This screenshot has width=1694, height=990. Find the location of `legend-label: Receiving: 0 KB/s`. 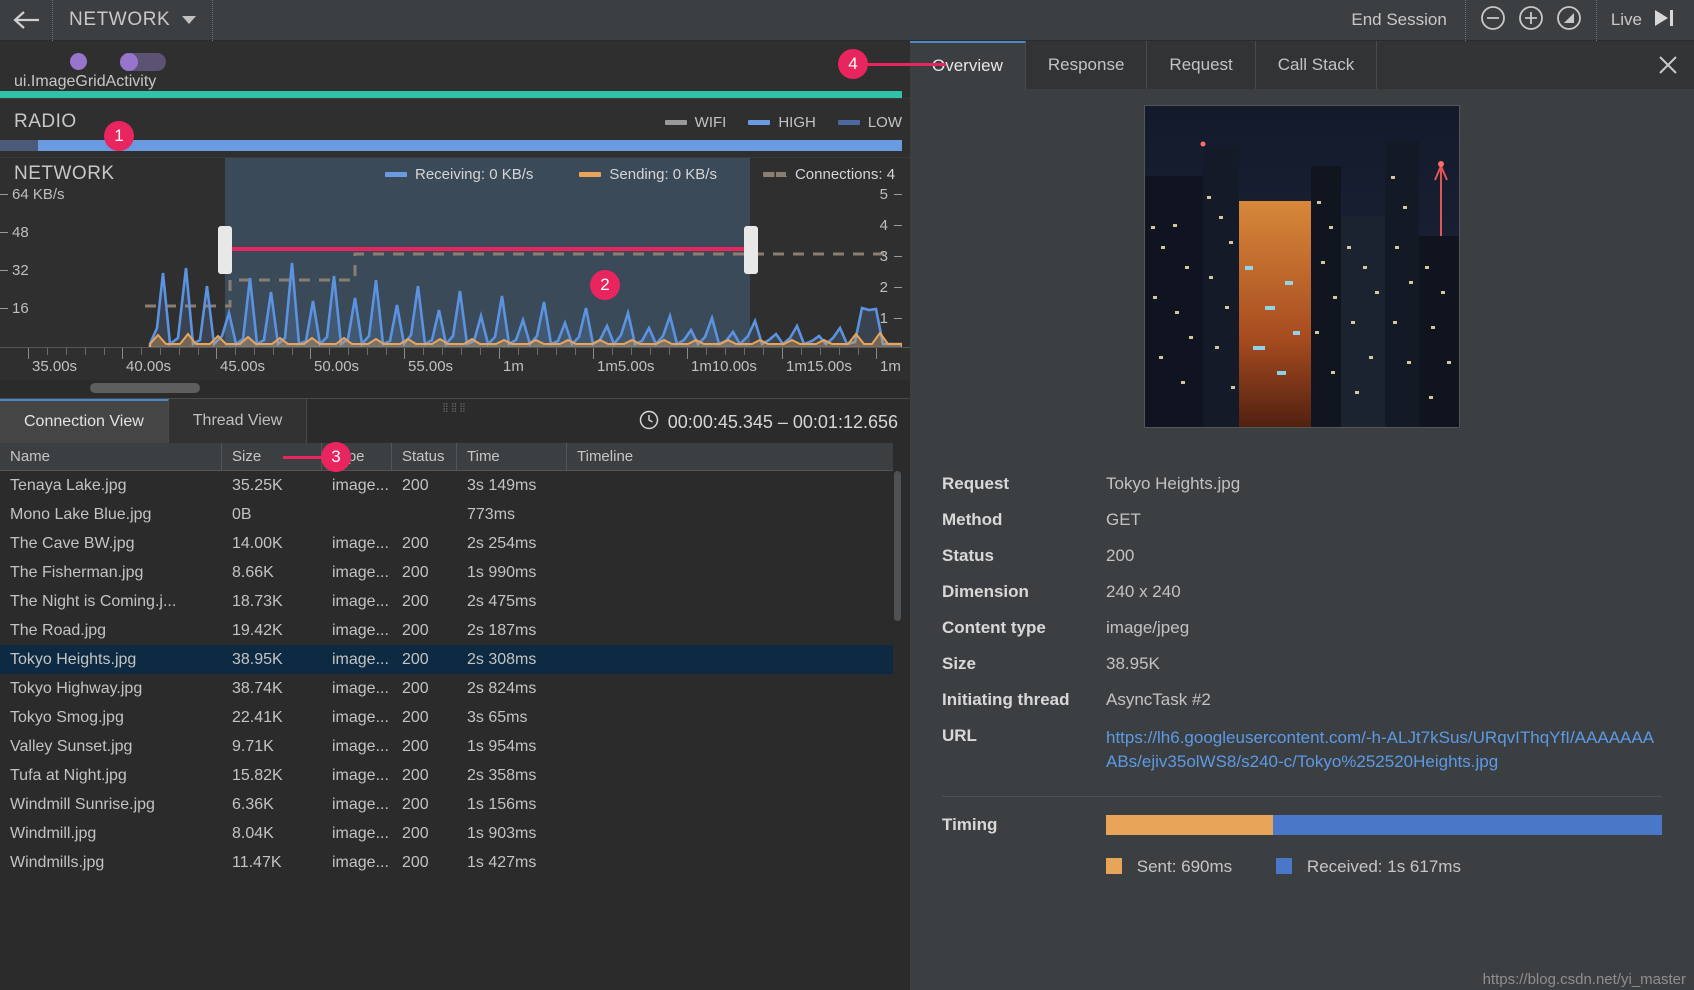

legend-label: Receiving: 0 KB/s is located at coordinates (474, 174).